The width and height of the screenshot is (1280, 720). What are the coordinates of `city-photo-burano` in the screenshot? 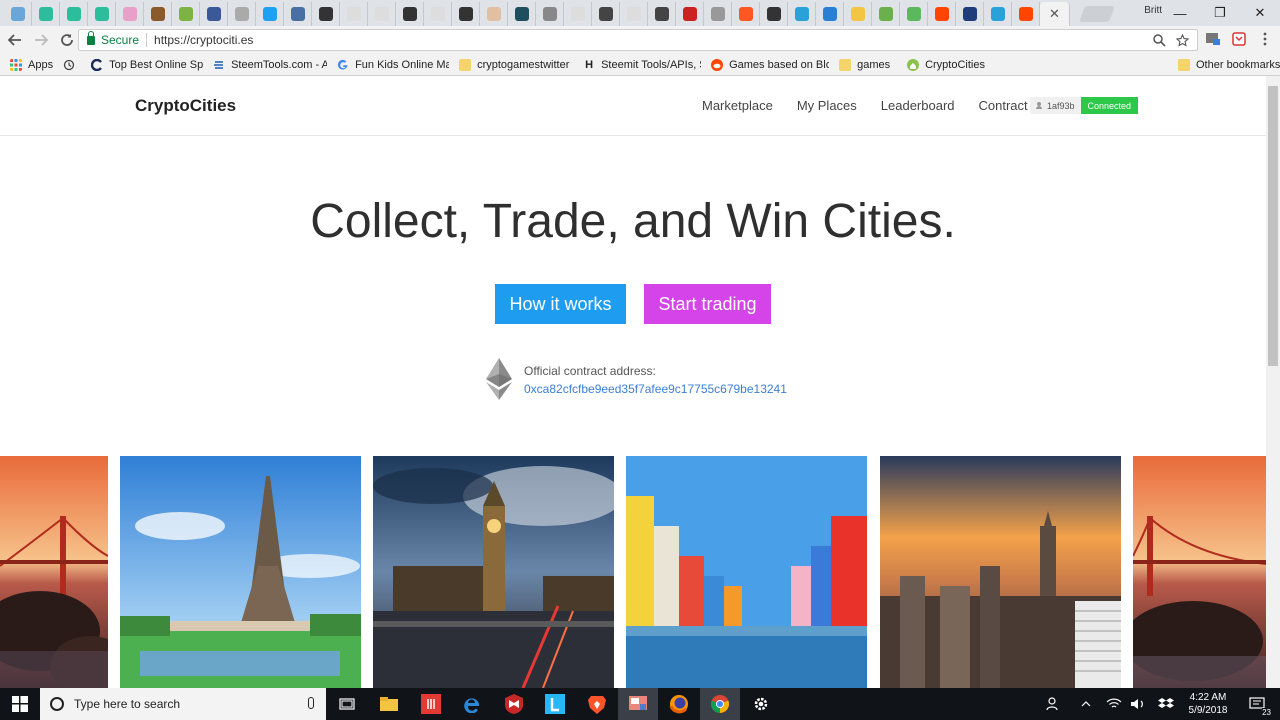 It's located at (746, 572).